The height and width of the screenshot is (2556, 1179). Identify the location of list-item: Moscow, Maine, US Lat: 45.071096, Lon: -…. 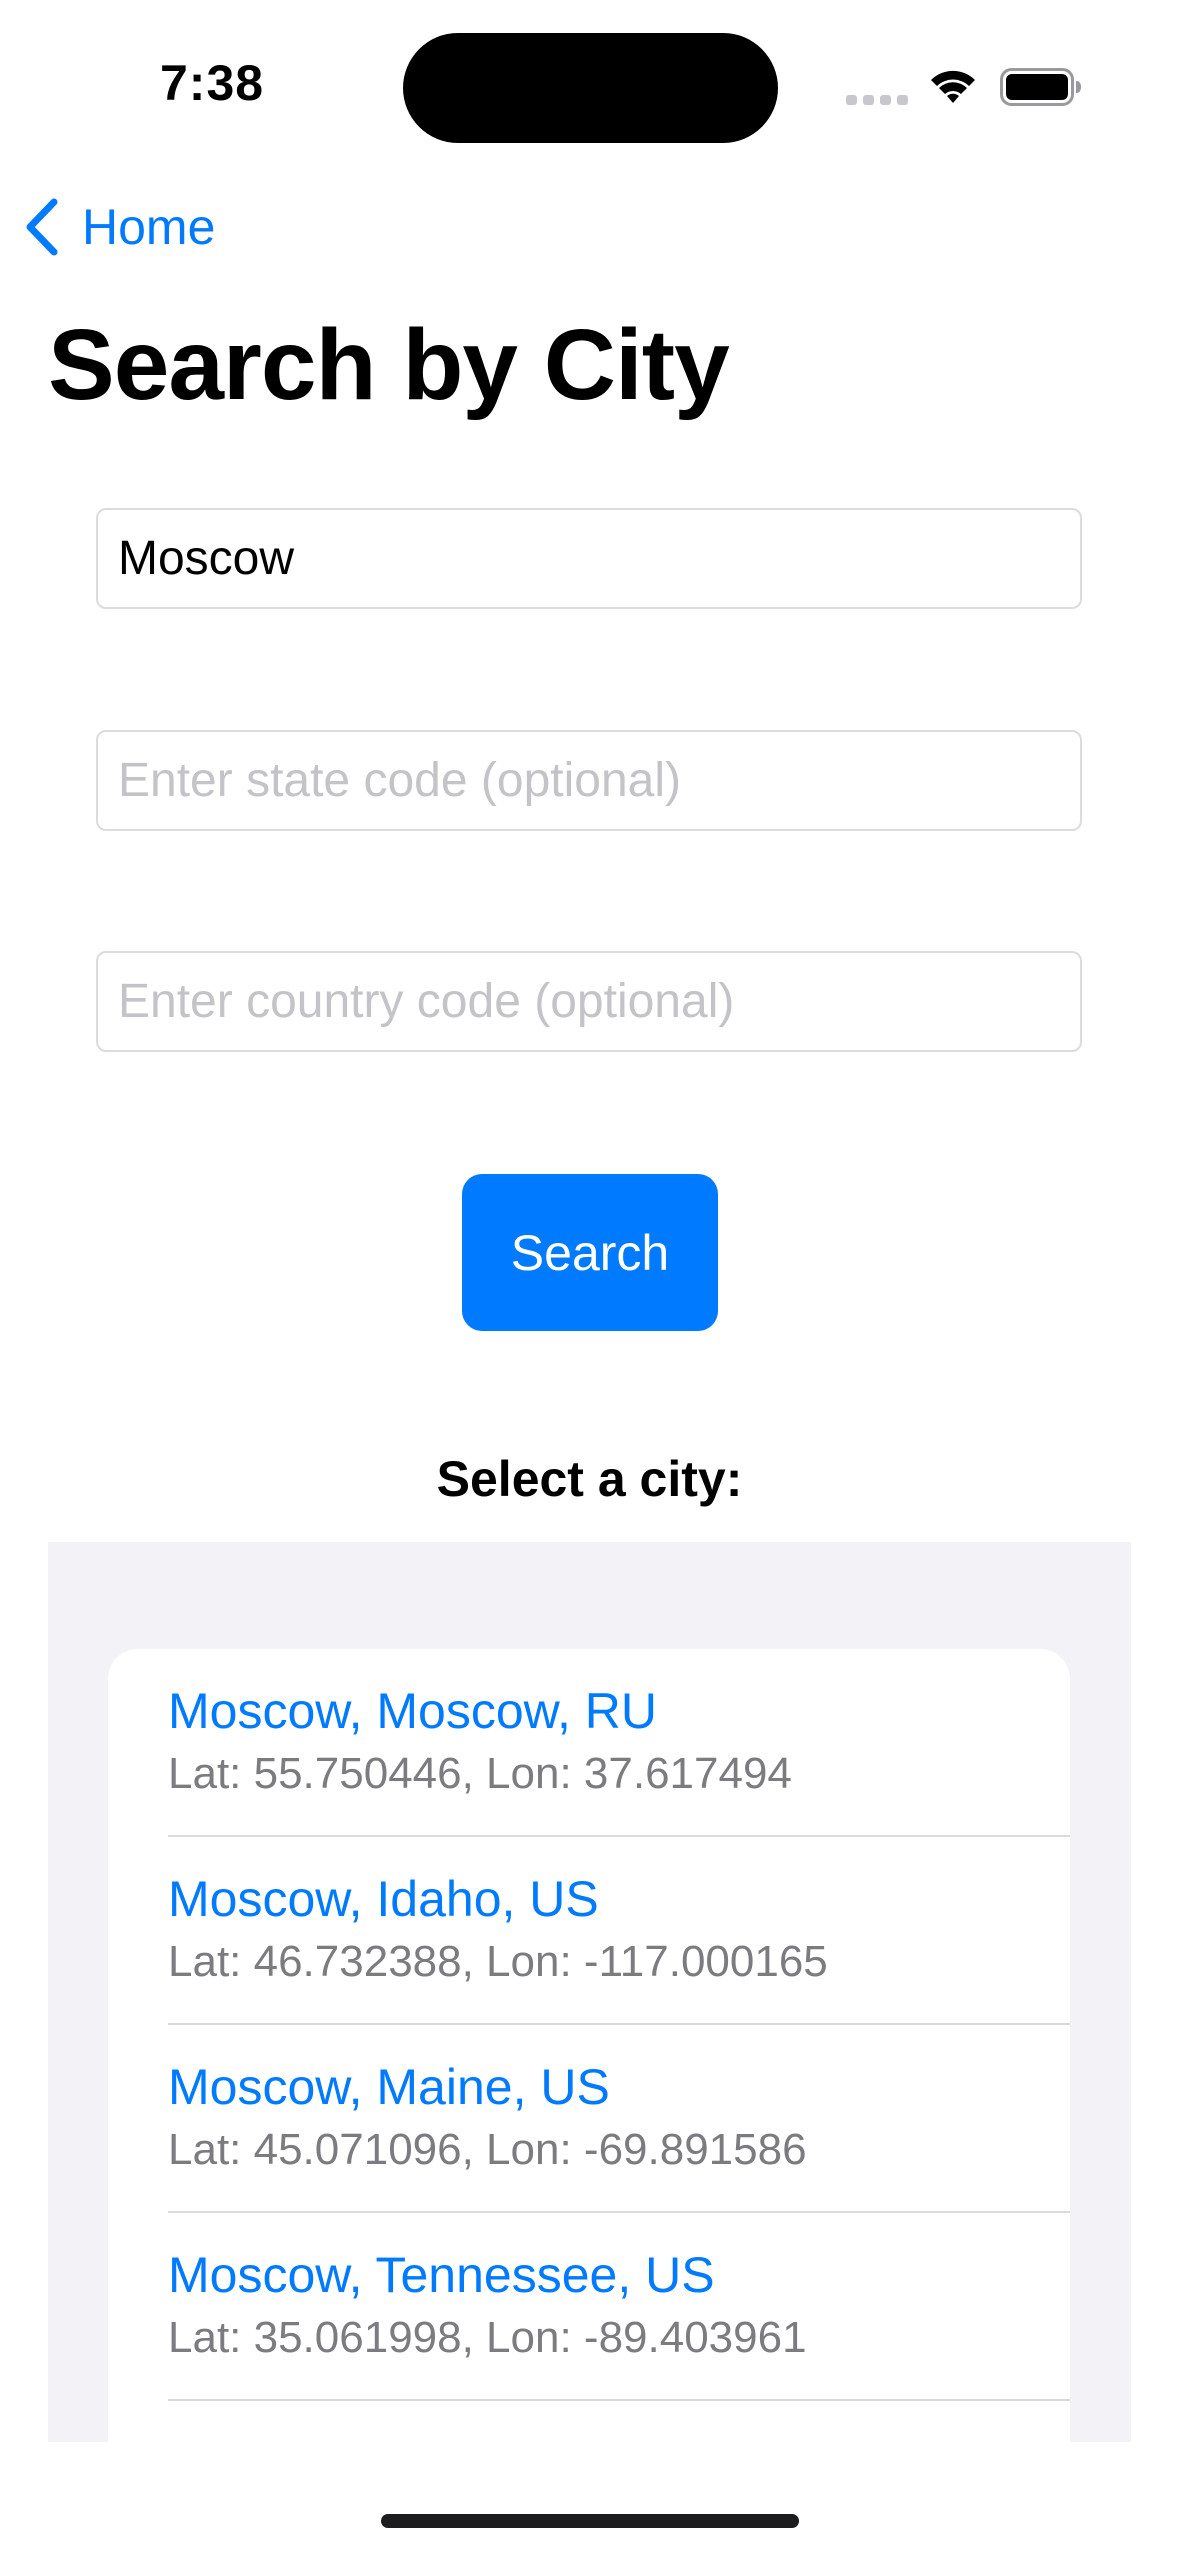
(619, 2119).